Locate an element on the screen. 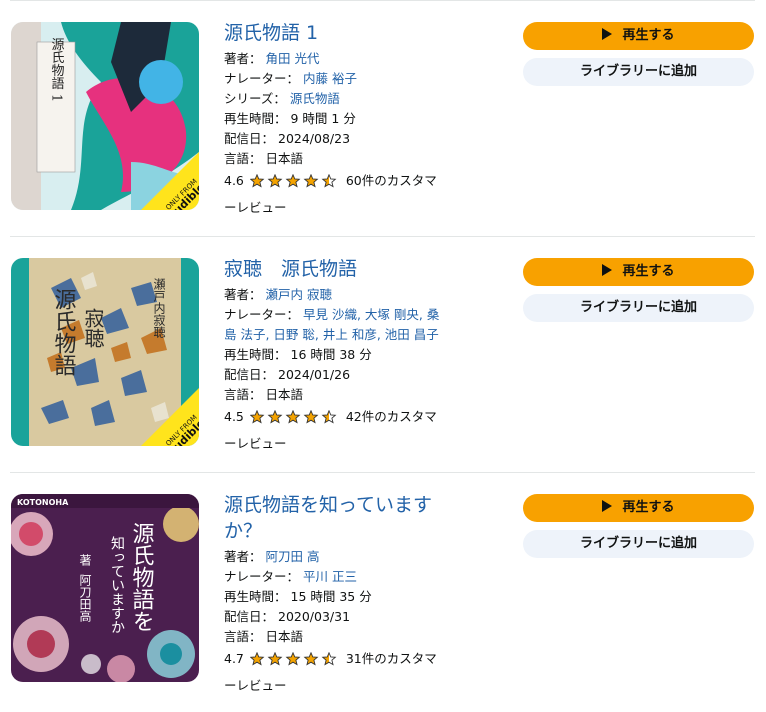  reviews-link: 60件のカスタマ is located at coordinates (391, 180).